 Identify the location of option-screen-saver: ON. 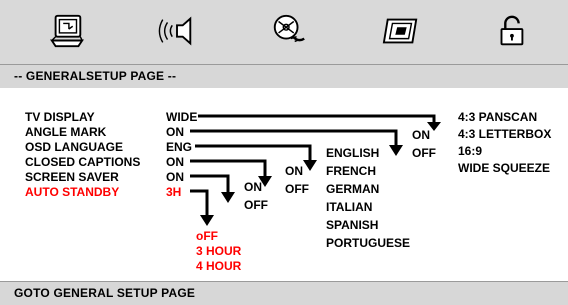
(253, 187).